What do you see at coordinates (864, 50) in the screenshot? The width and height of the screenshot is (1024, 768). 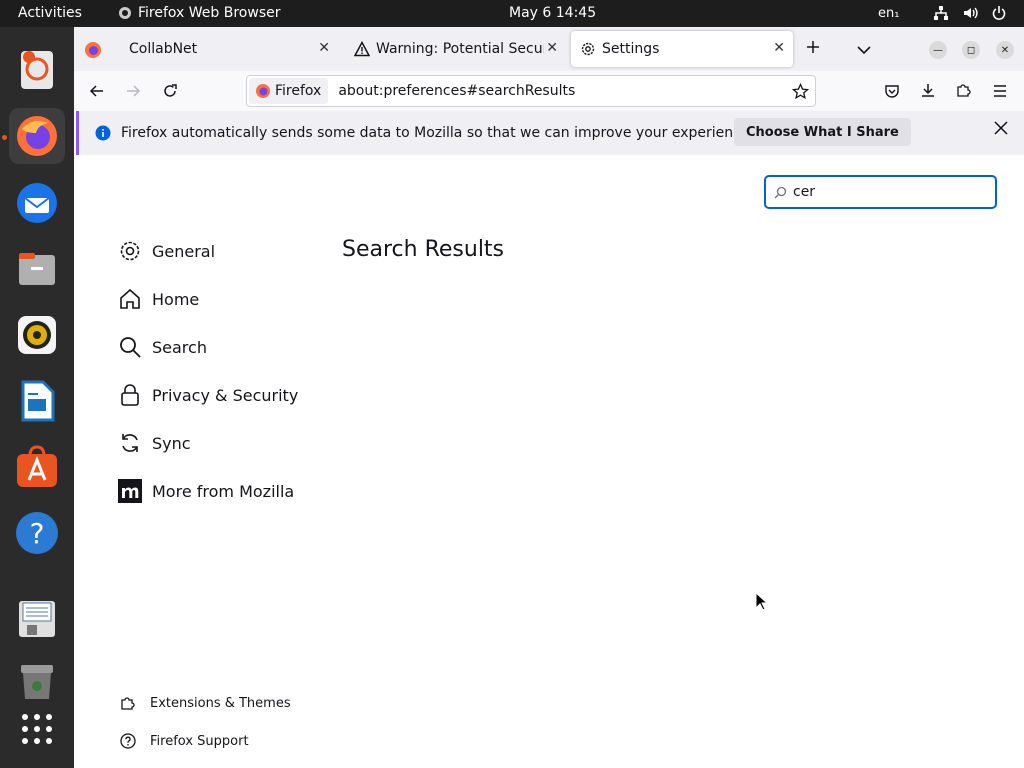 I see `list-all-tabs-button` at bounding box center [864, 50].